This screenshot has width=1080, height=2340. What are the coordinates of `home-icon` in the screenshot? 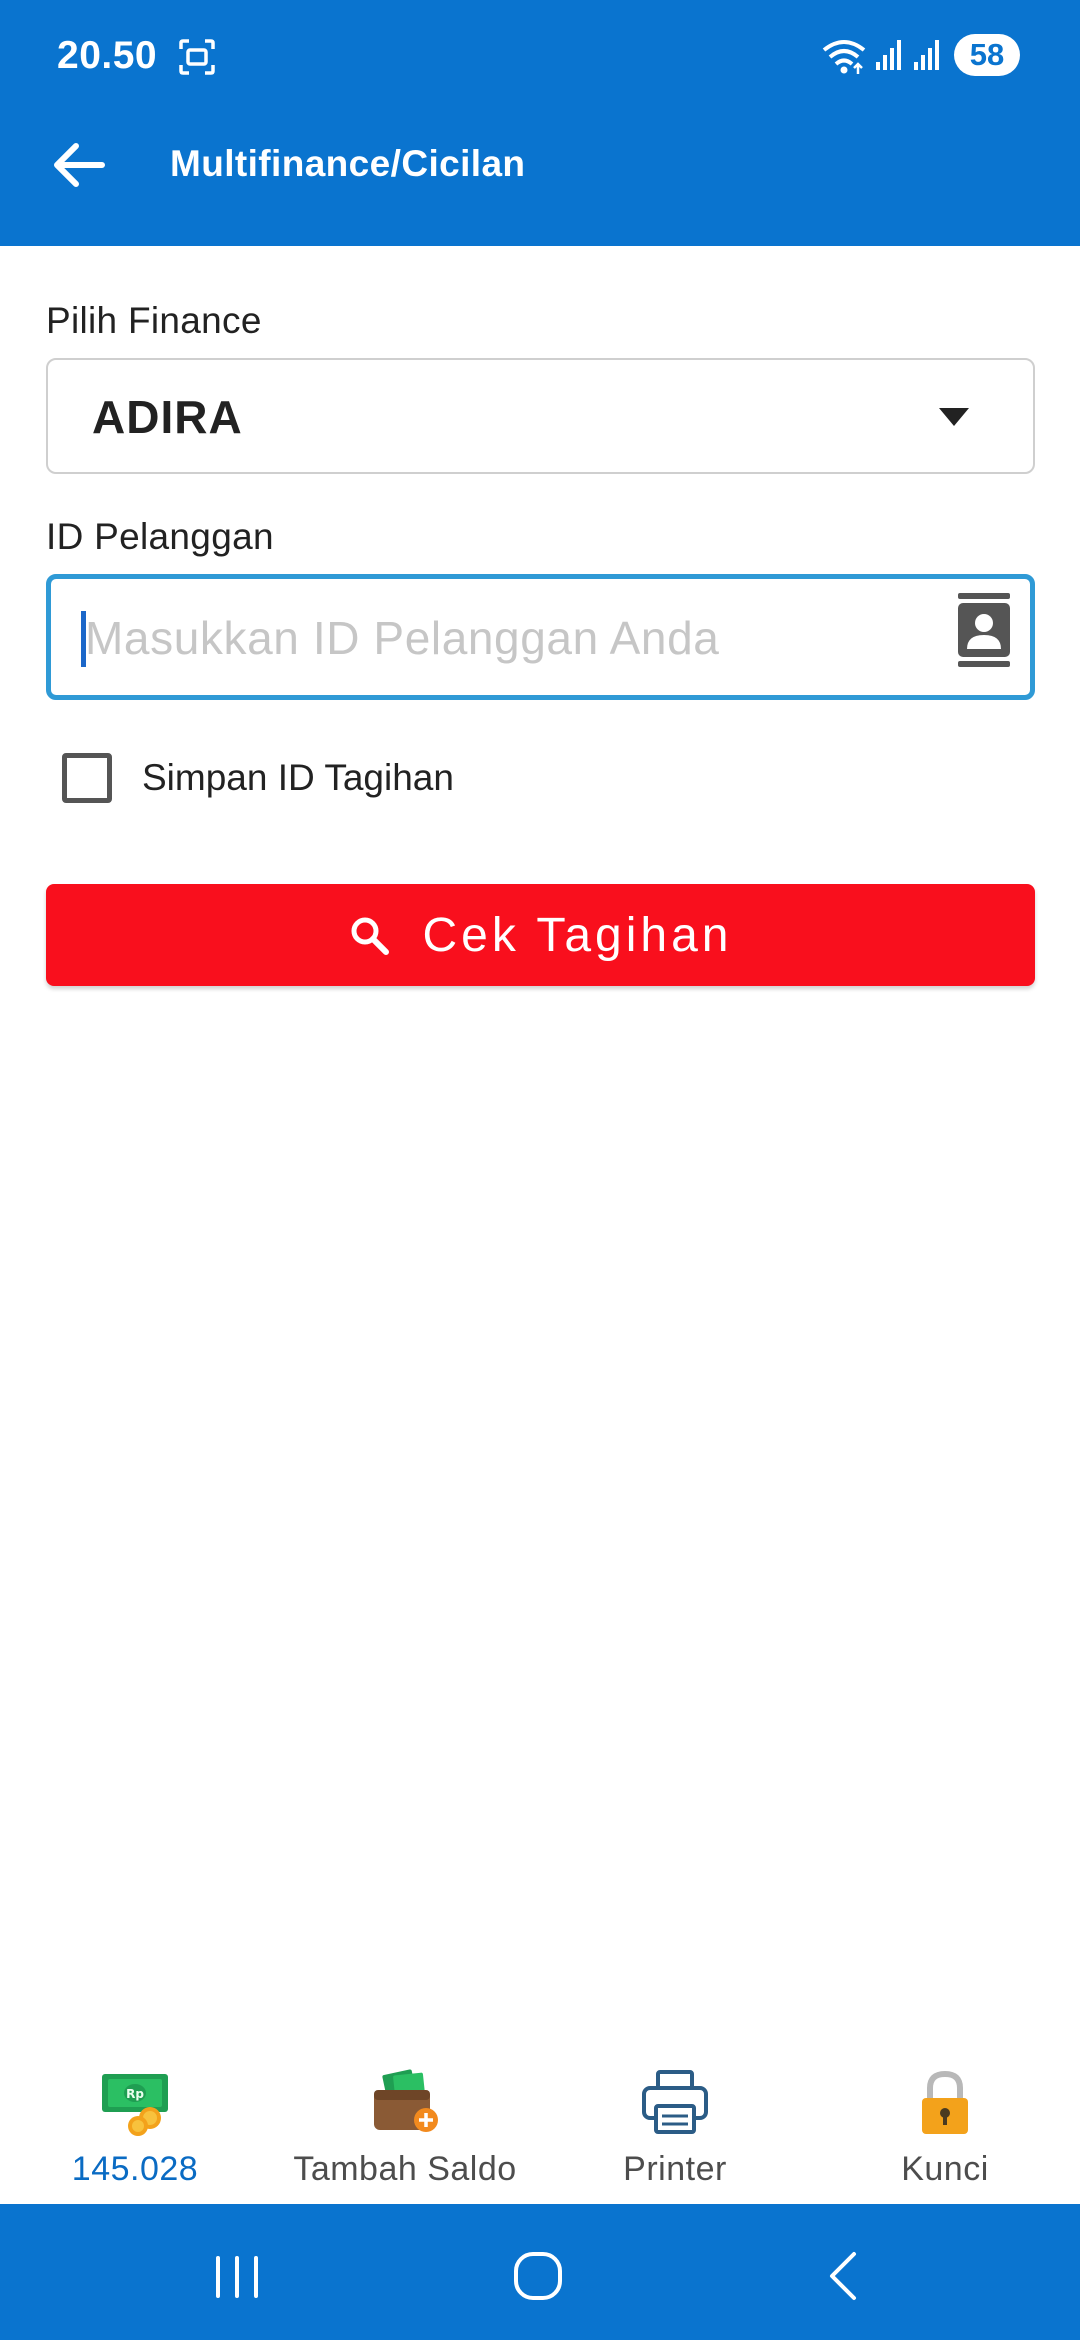 It's located at (538, 2276).